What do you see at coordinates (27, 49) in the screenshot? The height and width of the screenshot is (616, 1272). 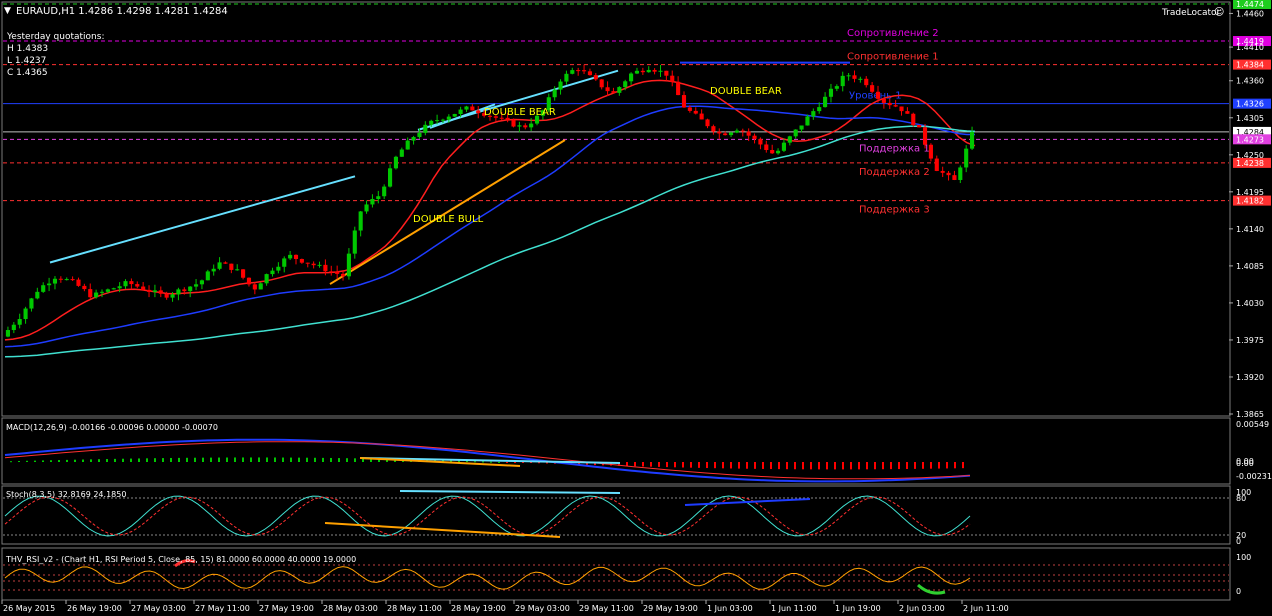 I see `quotes-high: H 1.4383` at bounding box center [27, 49].